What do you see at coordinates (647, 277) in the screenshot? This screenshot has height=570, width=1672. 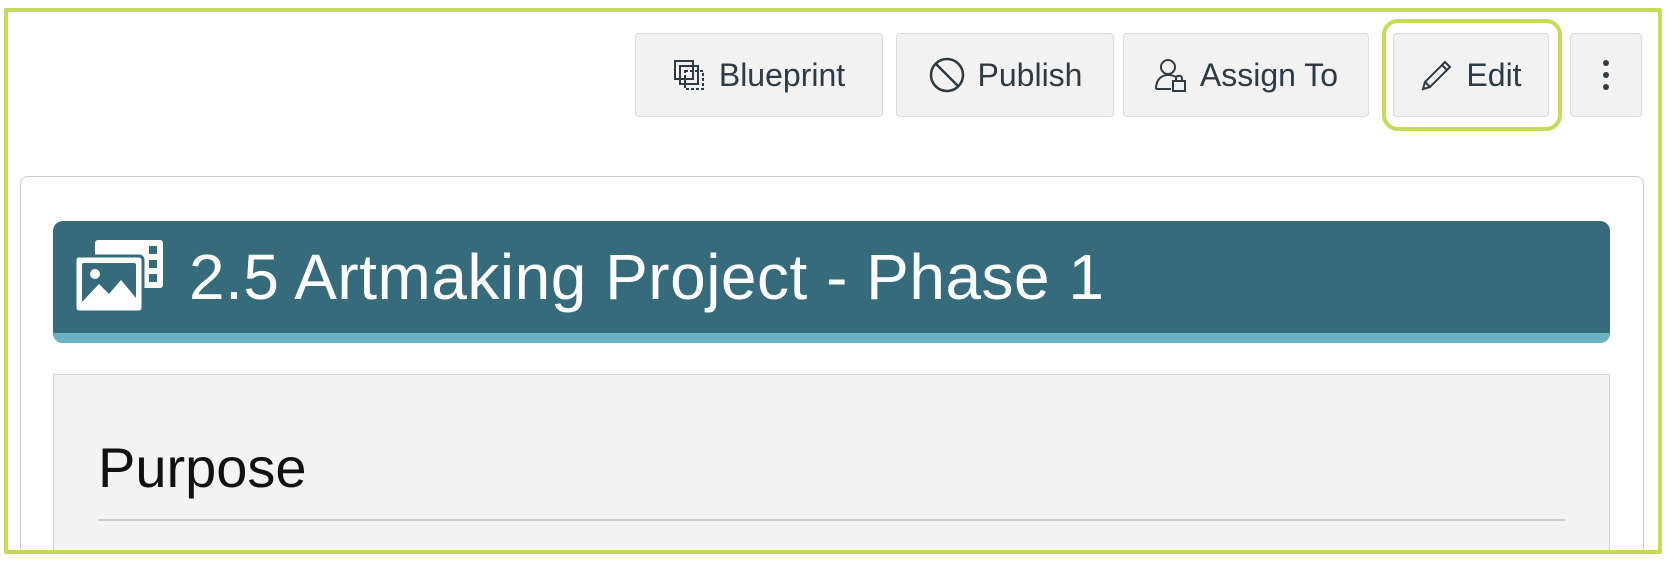 I see `page-title: 2.5 Artmaking Project - Phase 1` at bounding box center [647, 277].